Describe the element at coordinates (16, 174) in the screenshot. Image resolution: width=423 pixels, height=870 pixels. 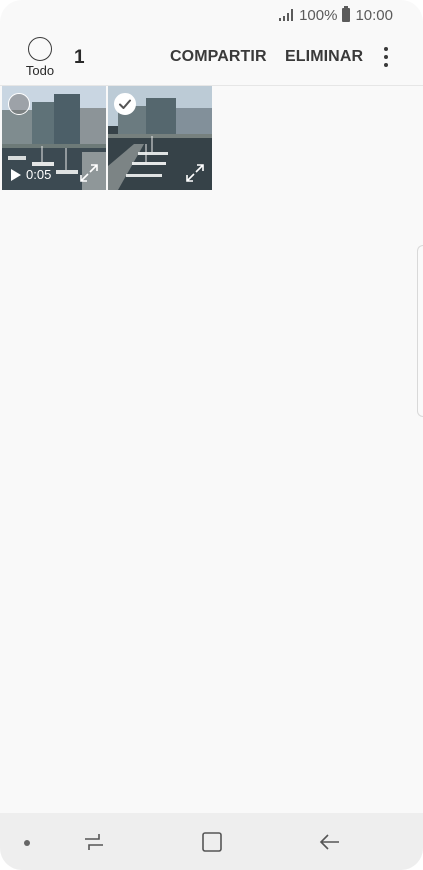
I see `play-icon` at that location.